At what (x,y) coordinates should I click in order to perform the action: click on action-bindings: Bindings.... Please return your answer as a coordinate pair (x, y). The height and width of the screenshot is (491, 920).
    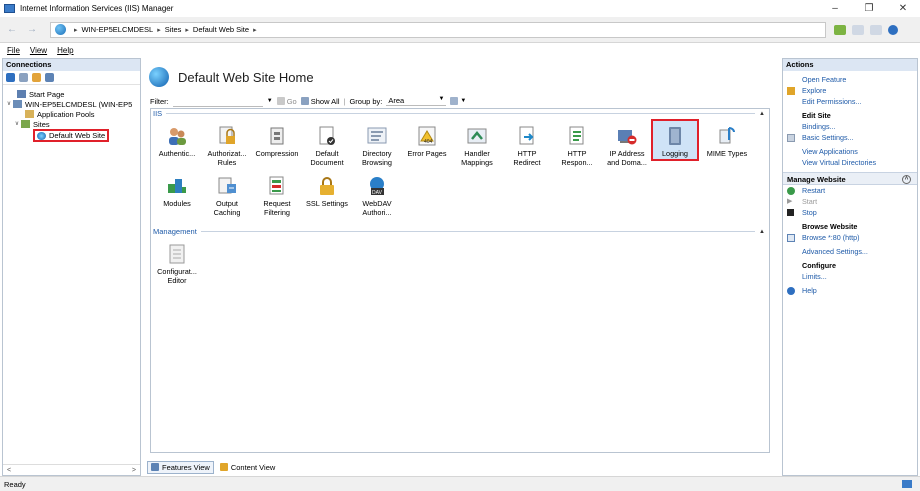
    Looking at the image, I should click on (850, 126).